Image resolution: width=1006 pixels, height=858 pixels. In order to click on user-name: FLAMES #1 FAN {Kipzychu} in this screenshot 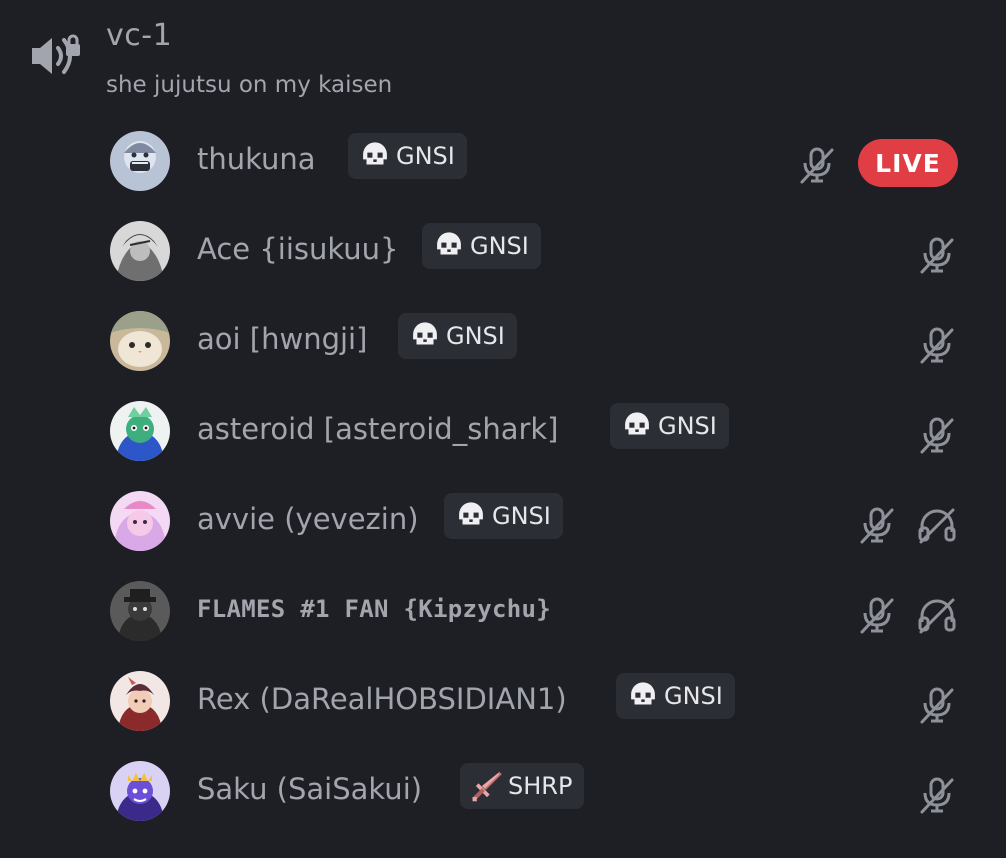, I will do `click(374, 609)`.